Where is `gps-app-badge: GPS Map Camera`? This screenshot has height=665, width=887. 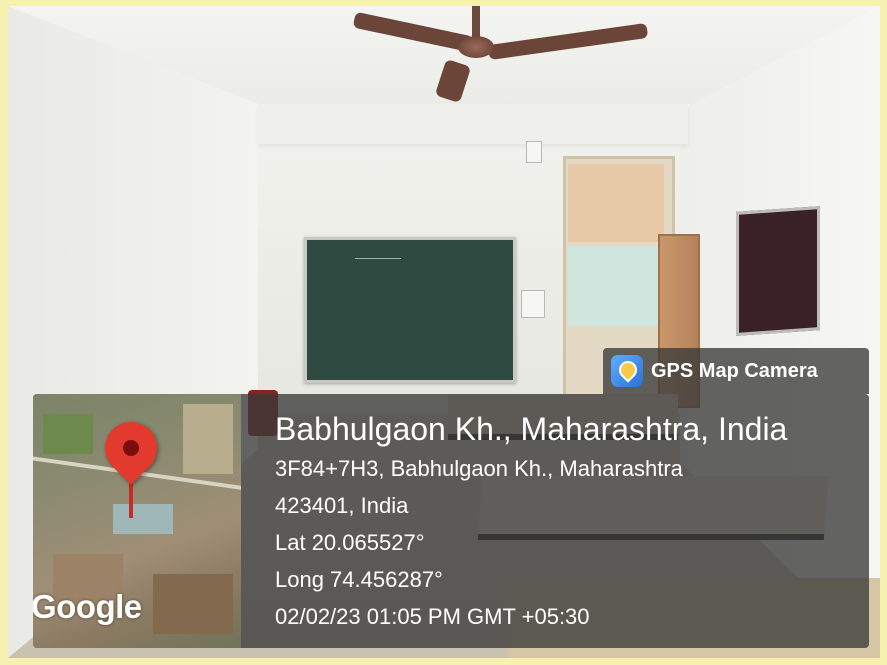 gps-app-badge: GPS Map Camera is located at coordinates (736, 371).